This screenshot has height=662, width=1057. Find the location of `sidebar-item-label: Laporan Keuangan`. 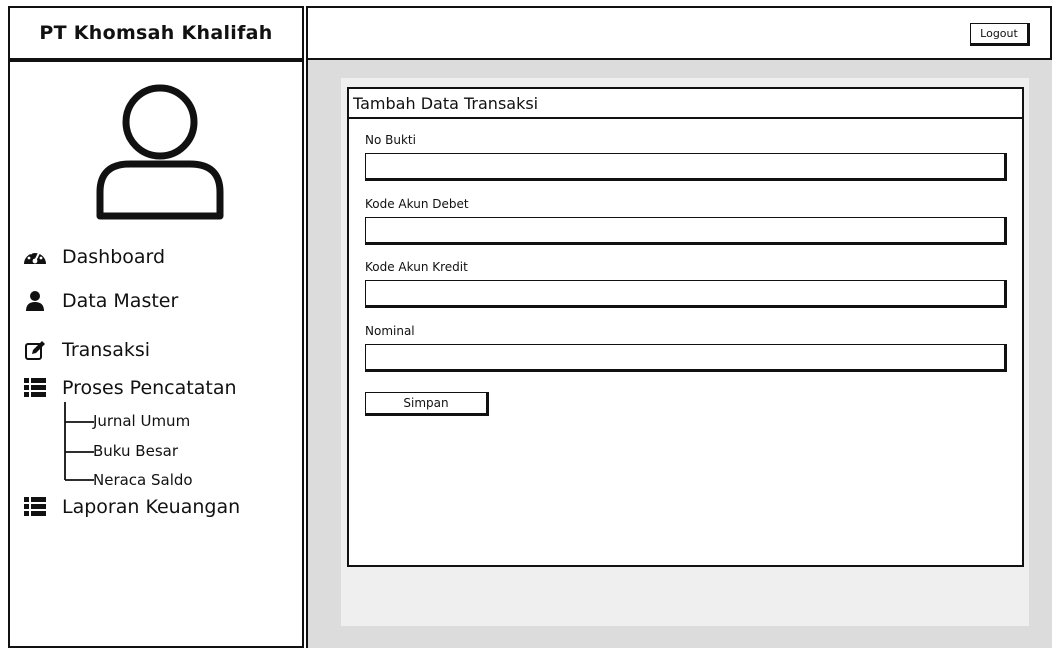

sidebar-item-label: Laporan Keuangan is located at coordinates (151, 507).